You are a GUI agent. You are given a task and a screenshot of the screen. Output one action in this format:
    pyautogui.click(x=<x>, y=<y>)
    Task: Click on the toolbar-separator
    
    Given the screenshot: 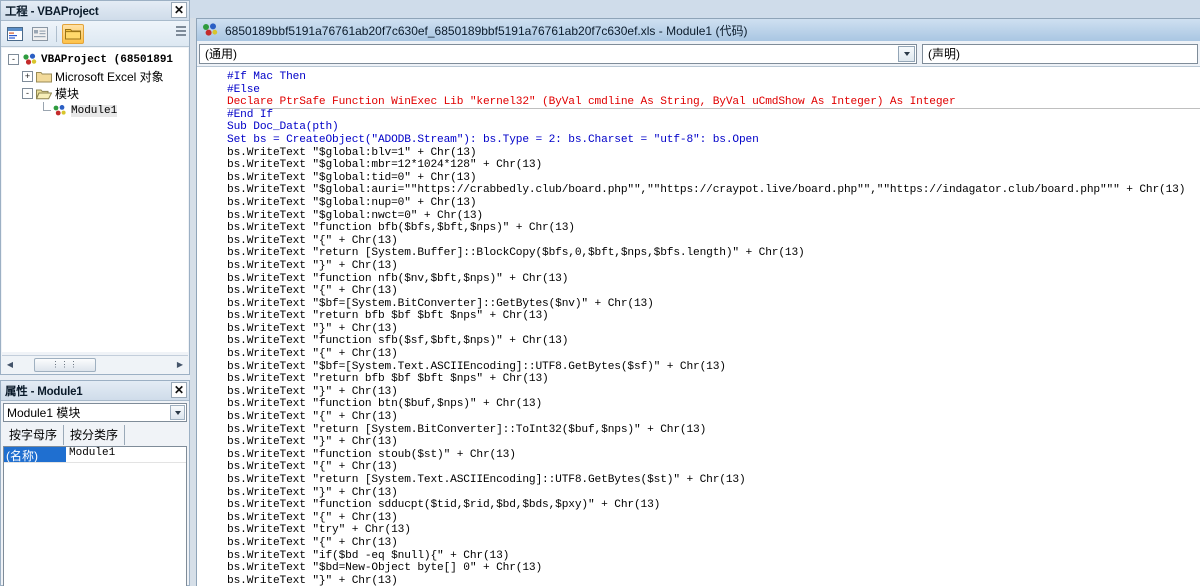 What is the action you would take?
    pyautogui.click(x=56, y=33)
    